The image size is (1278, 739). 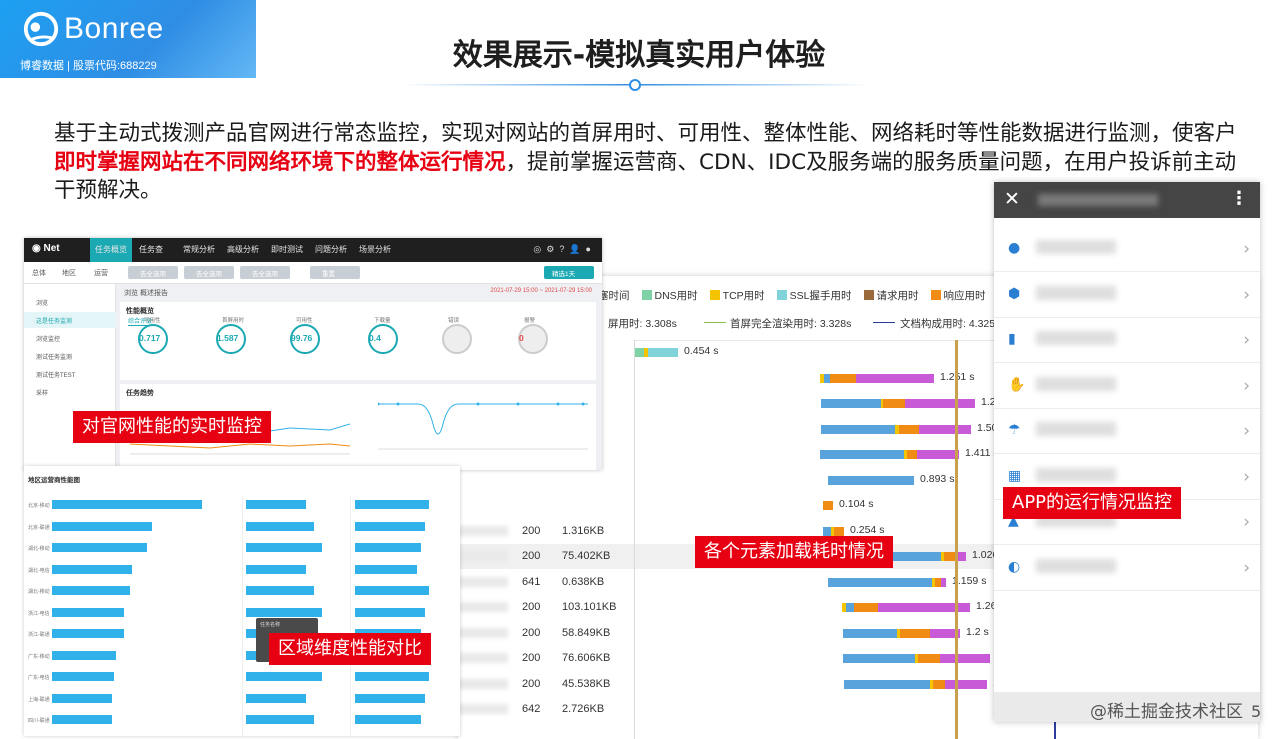 What do you see at coordinates (1012, 199) in the screenshot?
I see `close-icon: ✕` at bounding box center [1012, 199].